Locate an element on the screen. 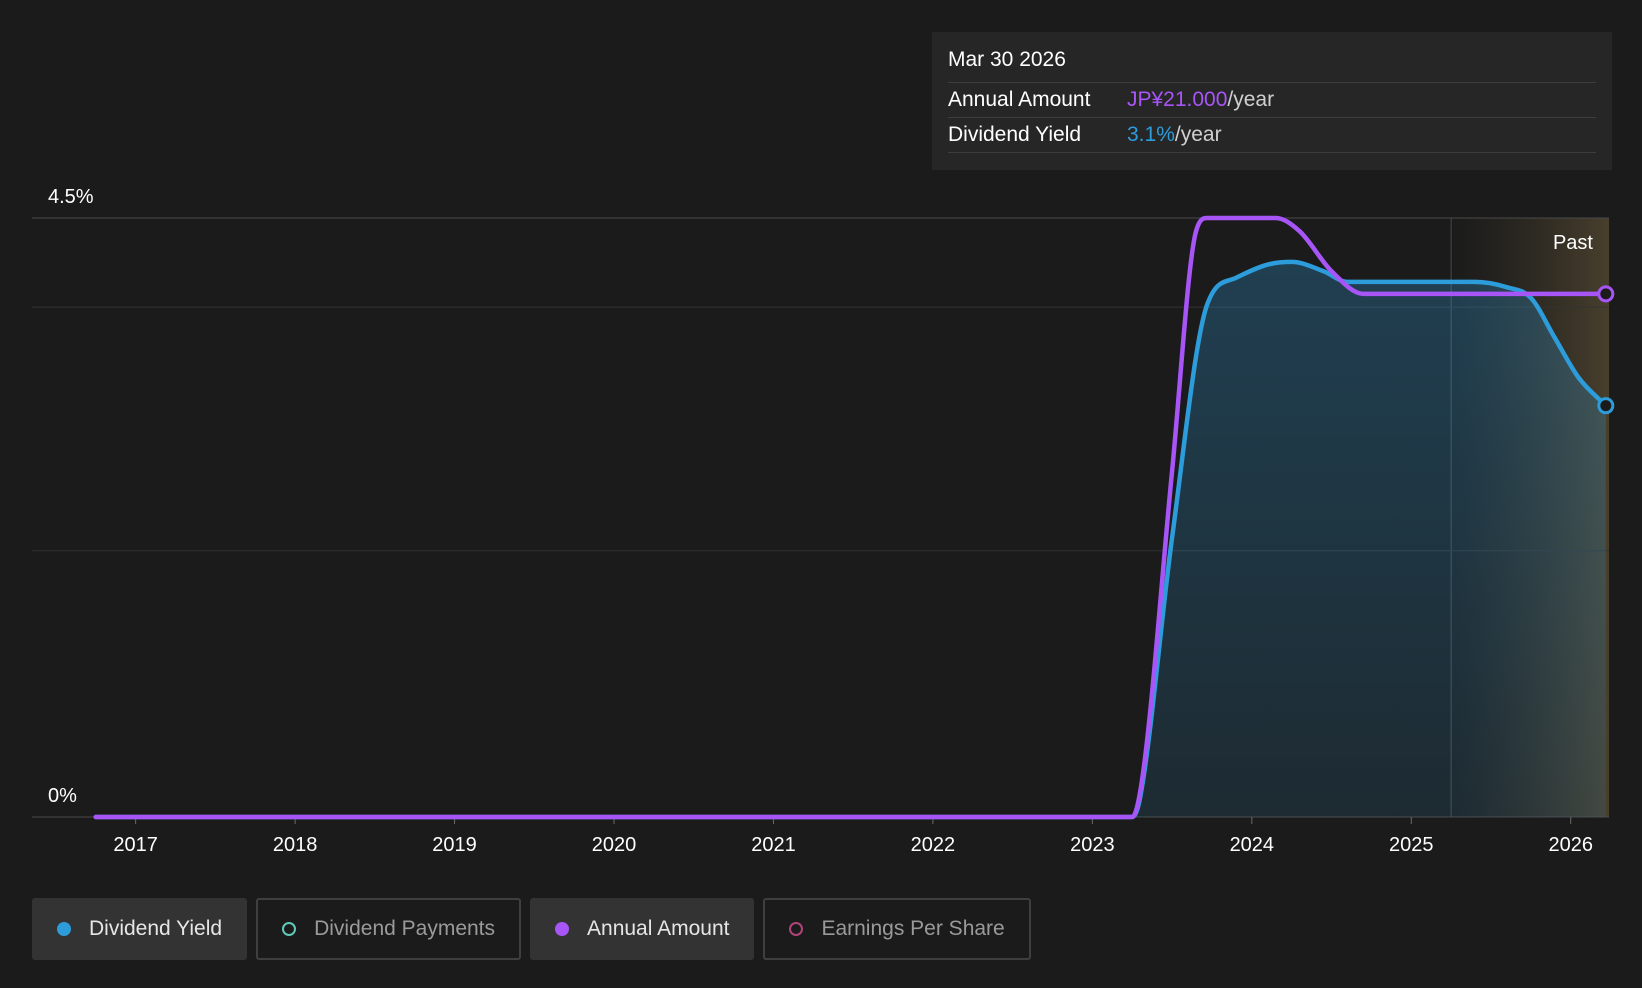 Image resolution: width=1642 pixels, height=988 pixels. y-tick-label: 0% is located at coordinates (62, 796).